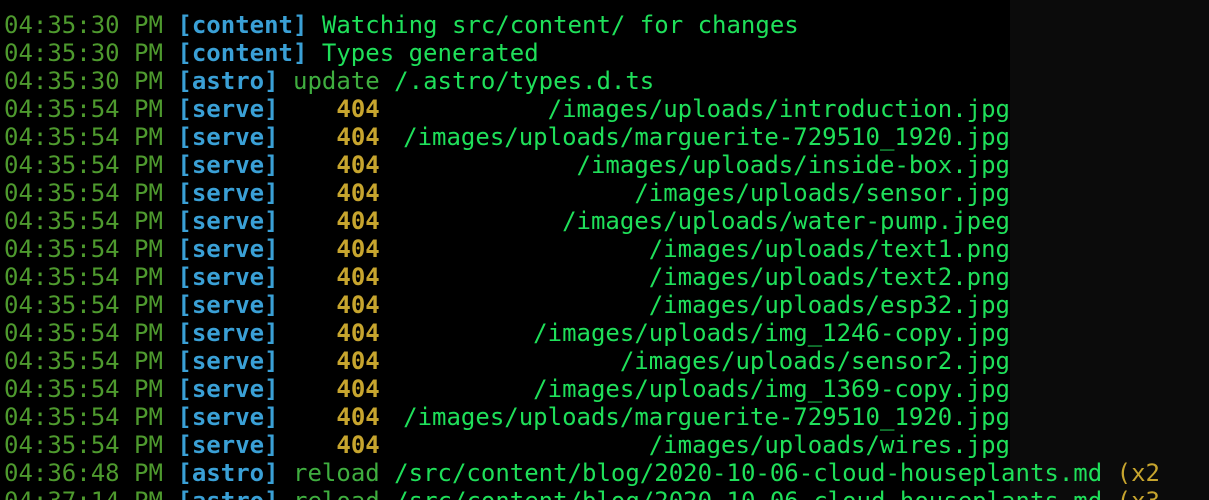 This screenshot has width=1209, height=500. I want to click on request-path: /images/uploads/wires.jpg, so click(829, 445).